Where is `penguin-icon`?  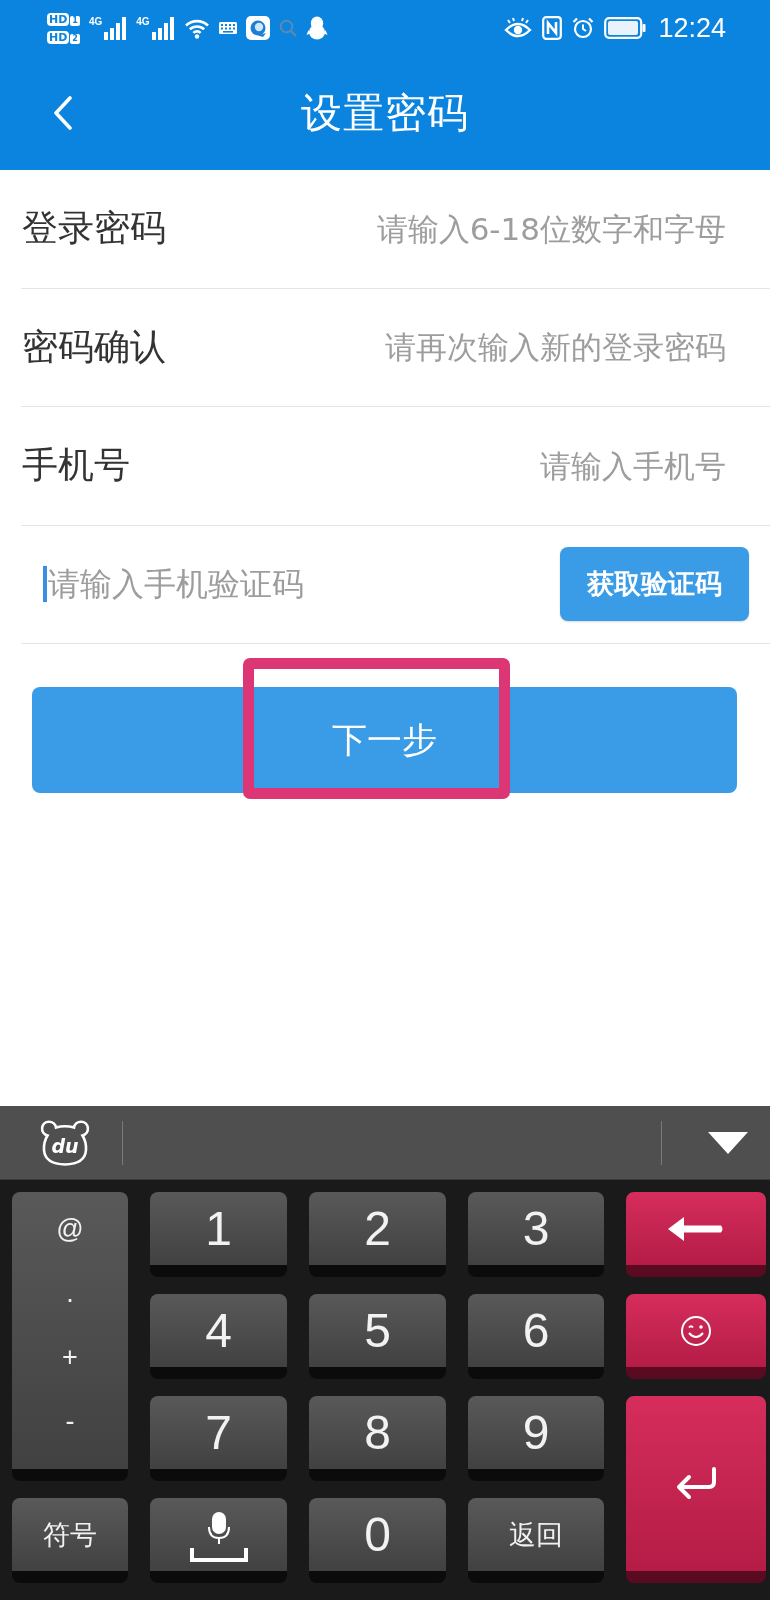 penguin-icon is located at coordinates (316, 28).